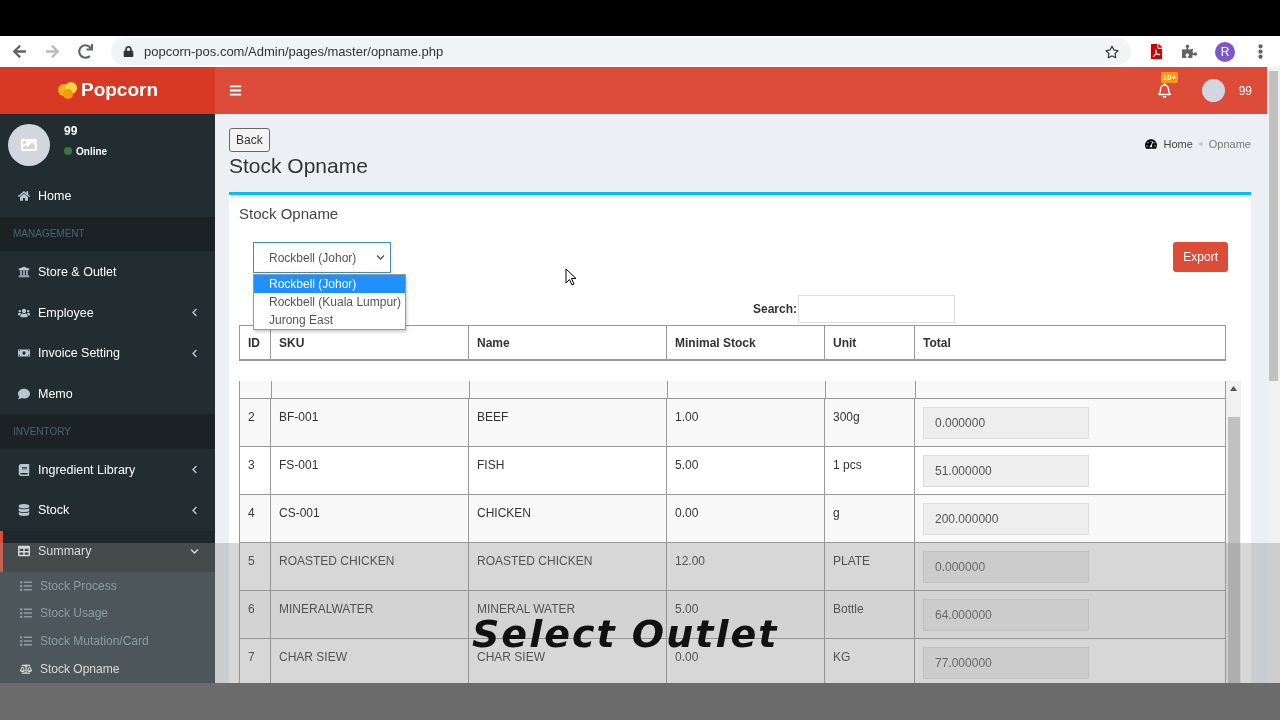 This screenshot has width=1280, height=720. I want to click on table-cell: 3, so click(255, 471).